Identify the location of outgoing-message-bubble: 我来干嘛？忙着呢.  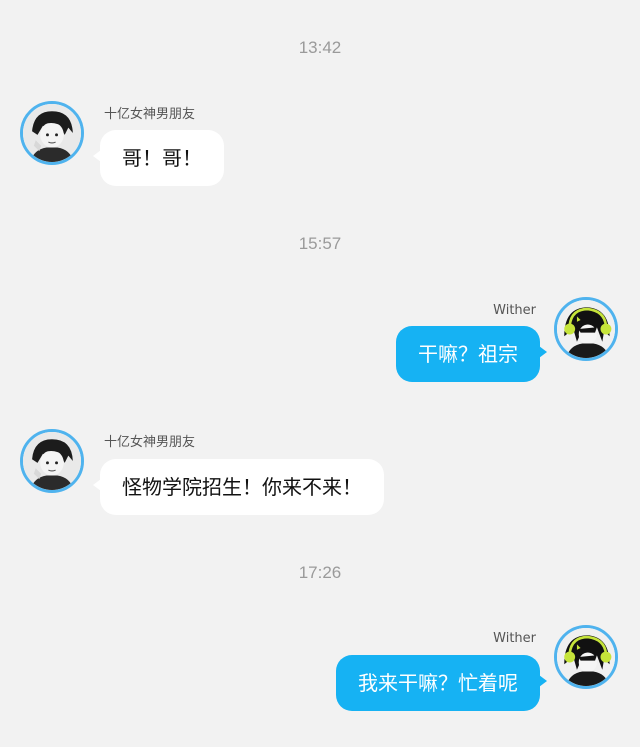
(441, 683).